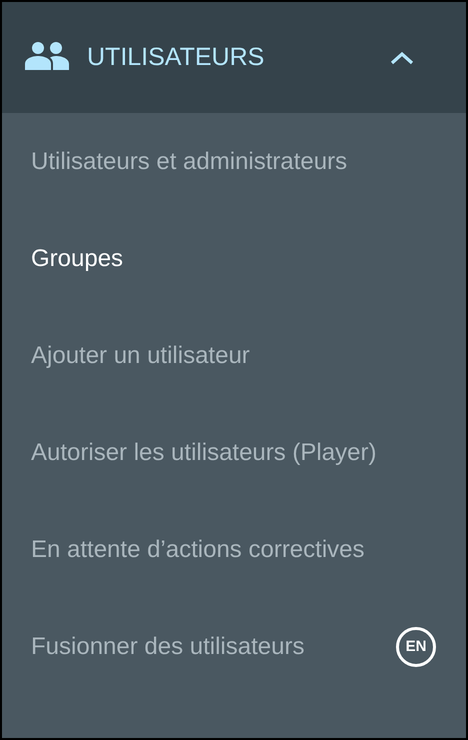 The height and width of the screenshot is (740, 468). I want to click on language-button: EN, so click(416, 646).